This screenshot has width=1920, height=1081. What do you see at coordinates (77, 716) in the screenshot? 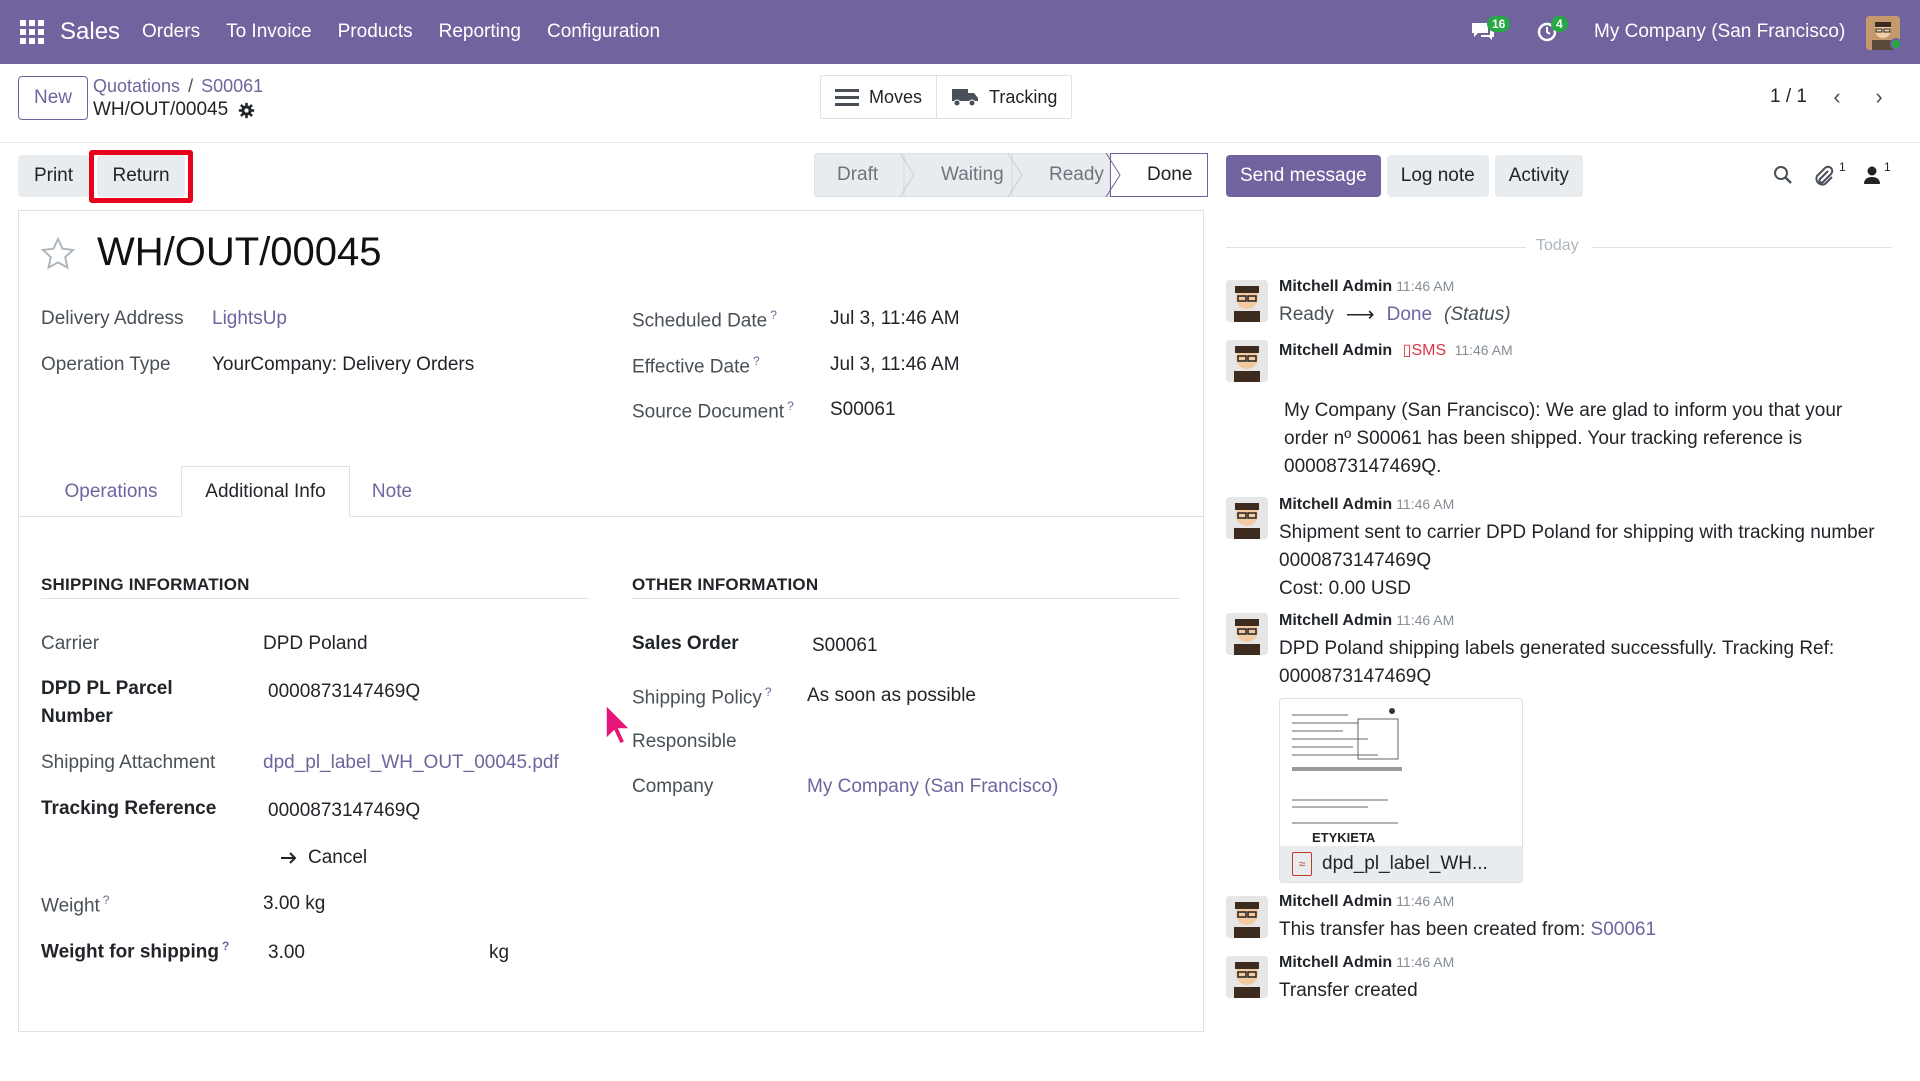
I see `parcel-number-label-line2: Number` at bounding box center [77, 716].